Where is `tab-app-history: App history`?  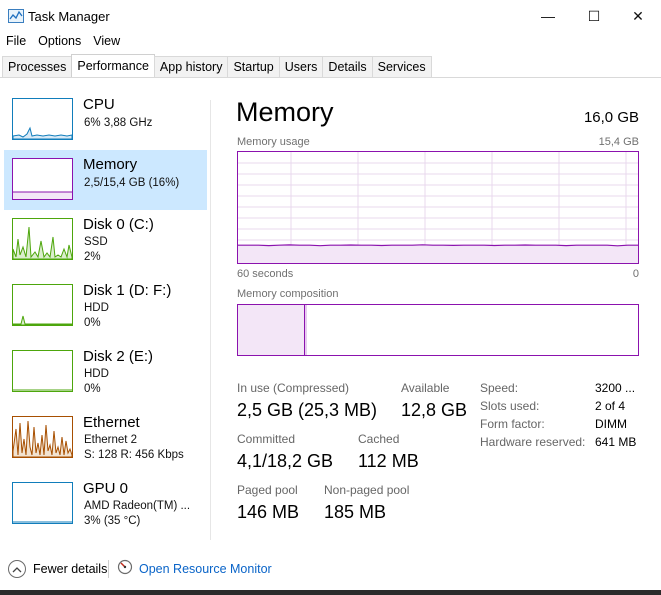
tab-app-history: App history is located at coordinates (191, 66).